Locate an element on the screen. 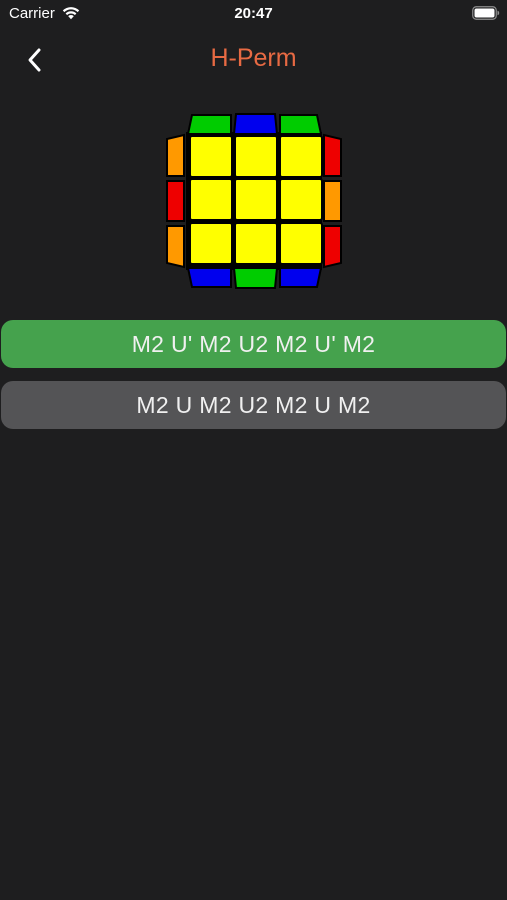 This screenshot has height=900, width=507. page-title: H-Perm is located at coordinates (253, 58).